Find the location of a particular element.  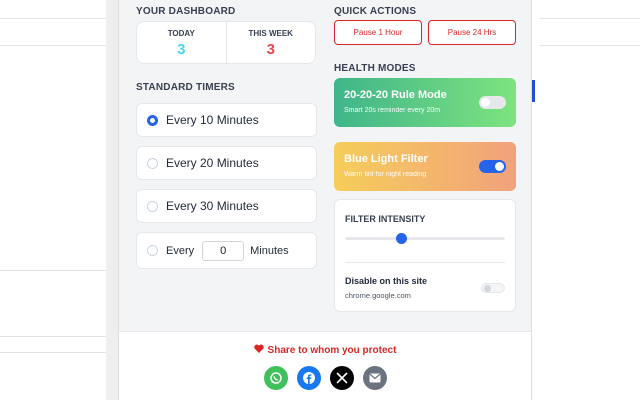

timers-heading: STANDARD TIMERS is located at coordinates (185, 87).